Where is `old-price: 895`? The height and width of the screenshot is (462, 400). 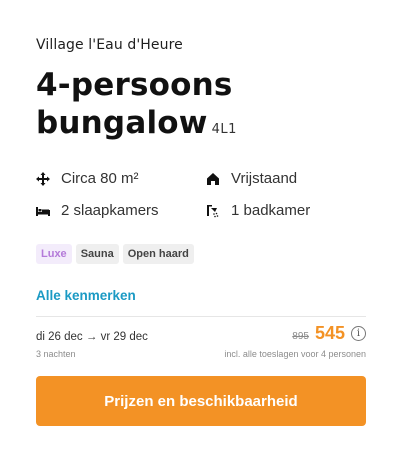
old-price: 895 is located at coordinates (300, 336).